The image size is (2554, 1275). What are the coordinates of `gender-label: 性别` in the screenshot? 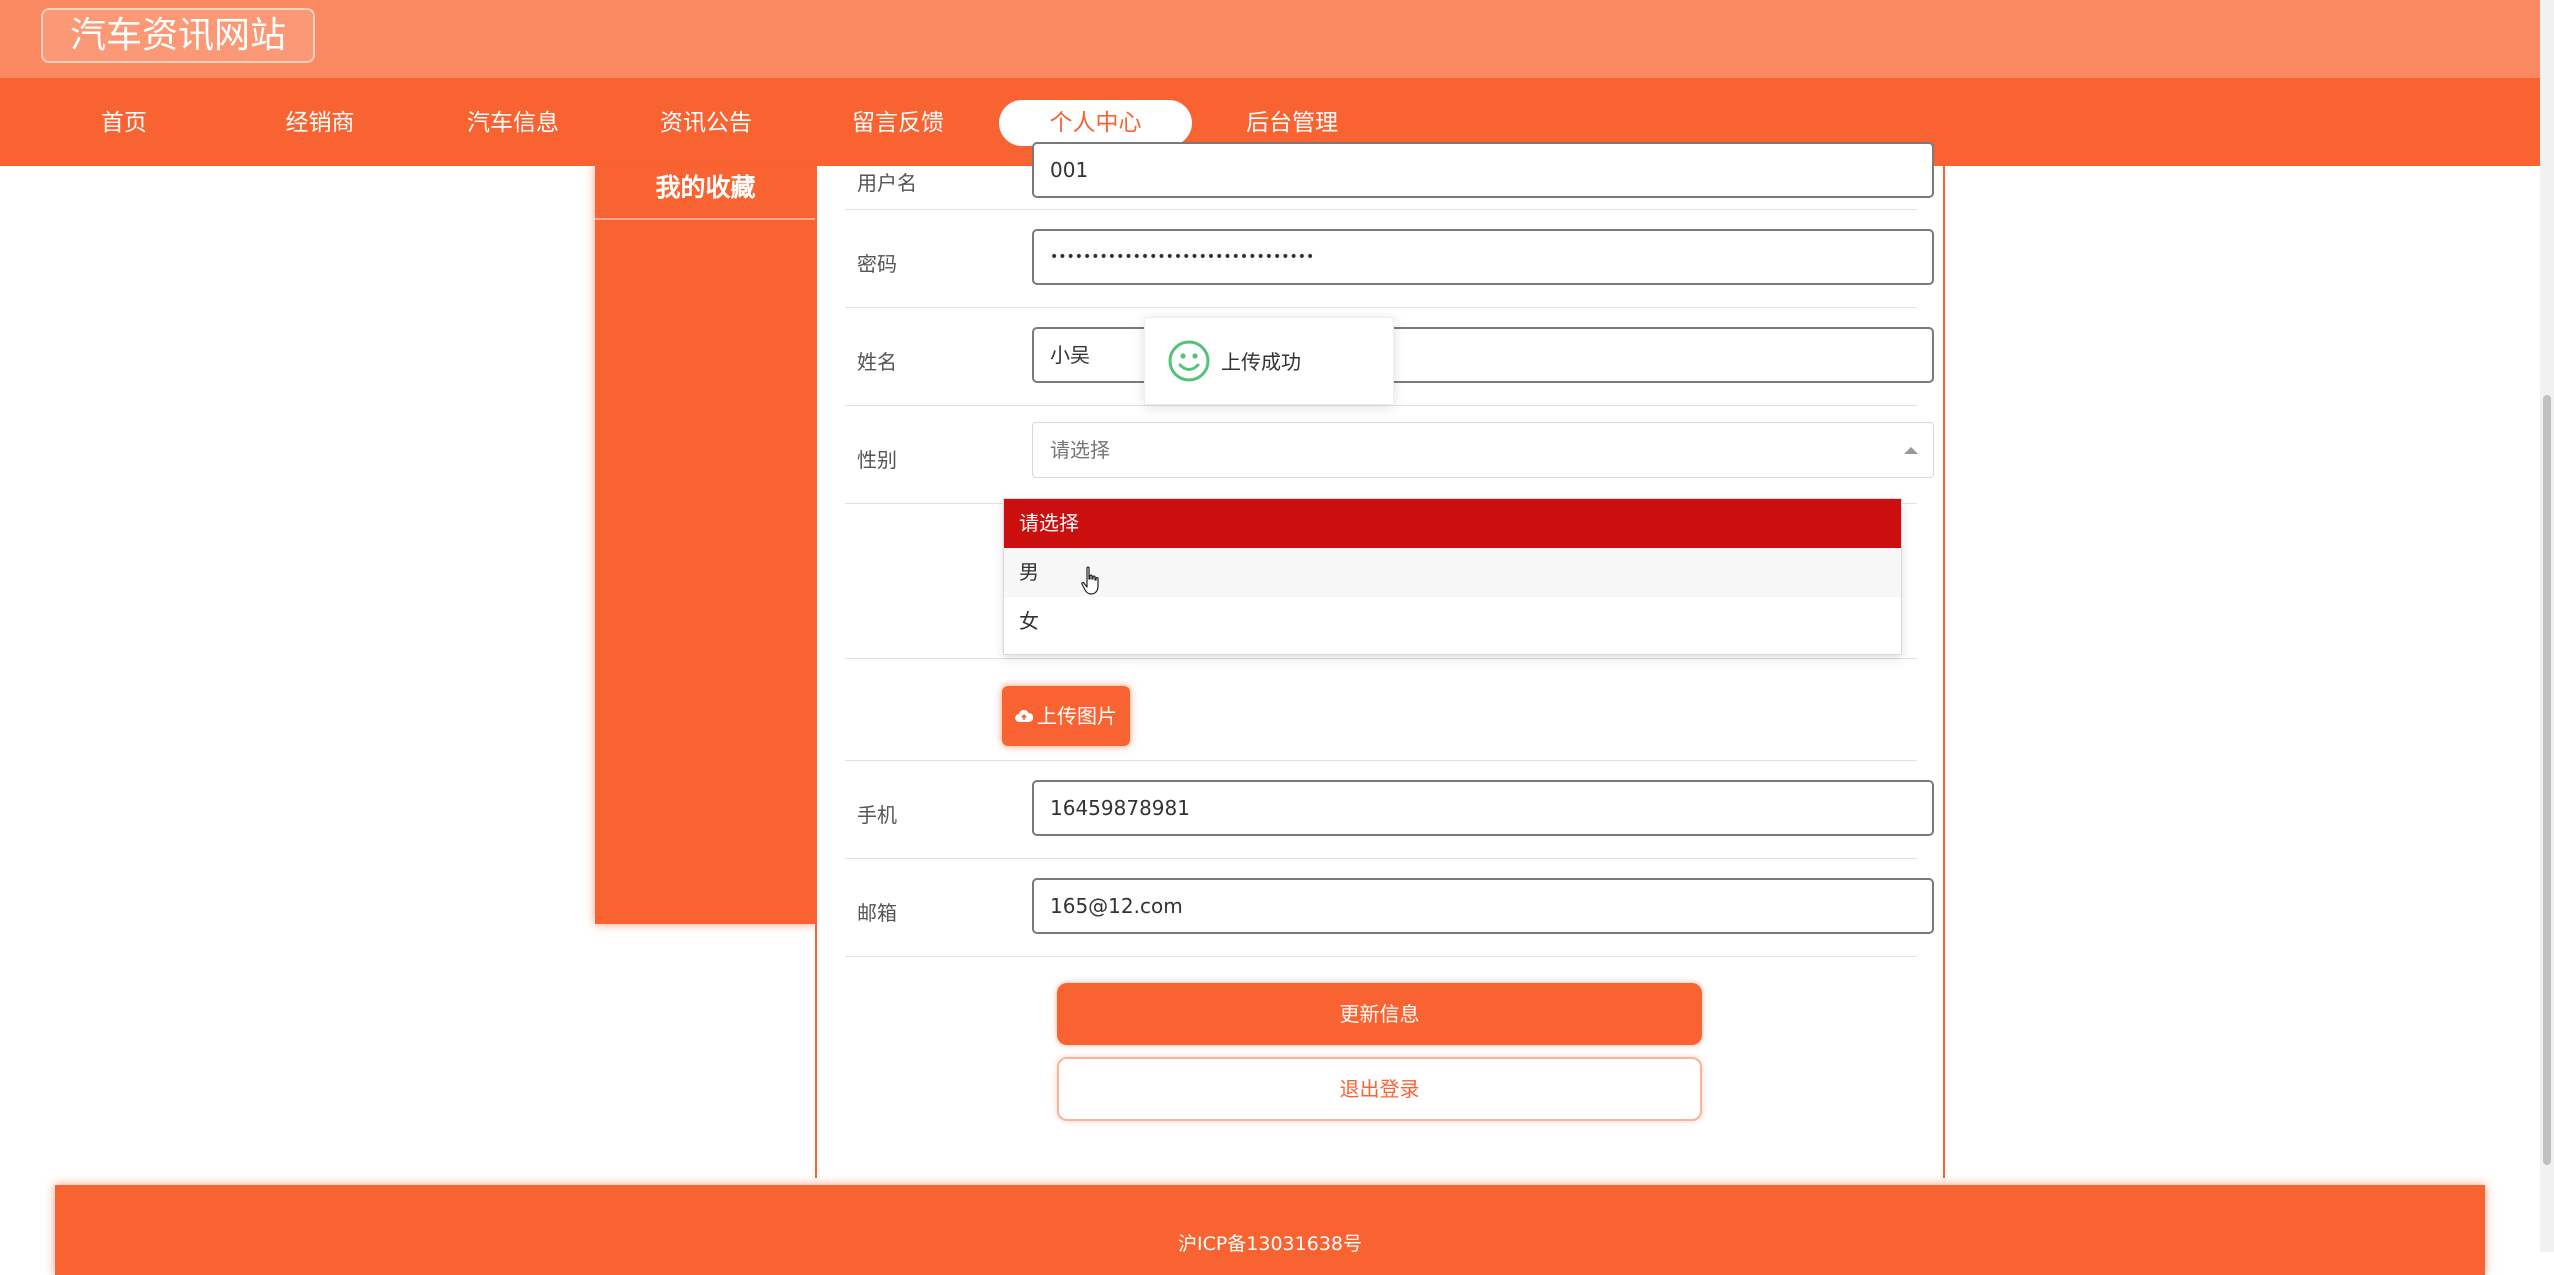 It's located at (877, 460).